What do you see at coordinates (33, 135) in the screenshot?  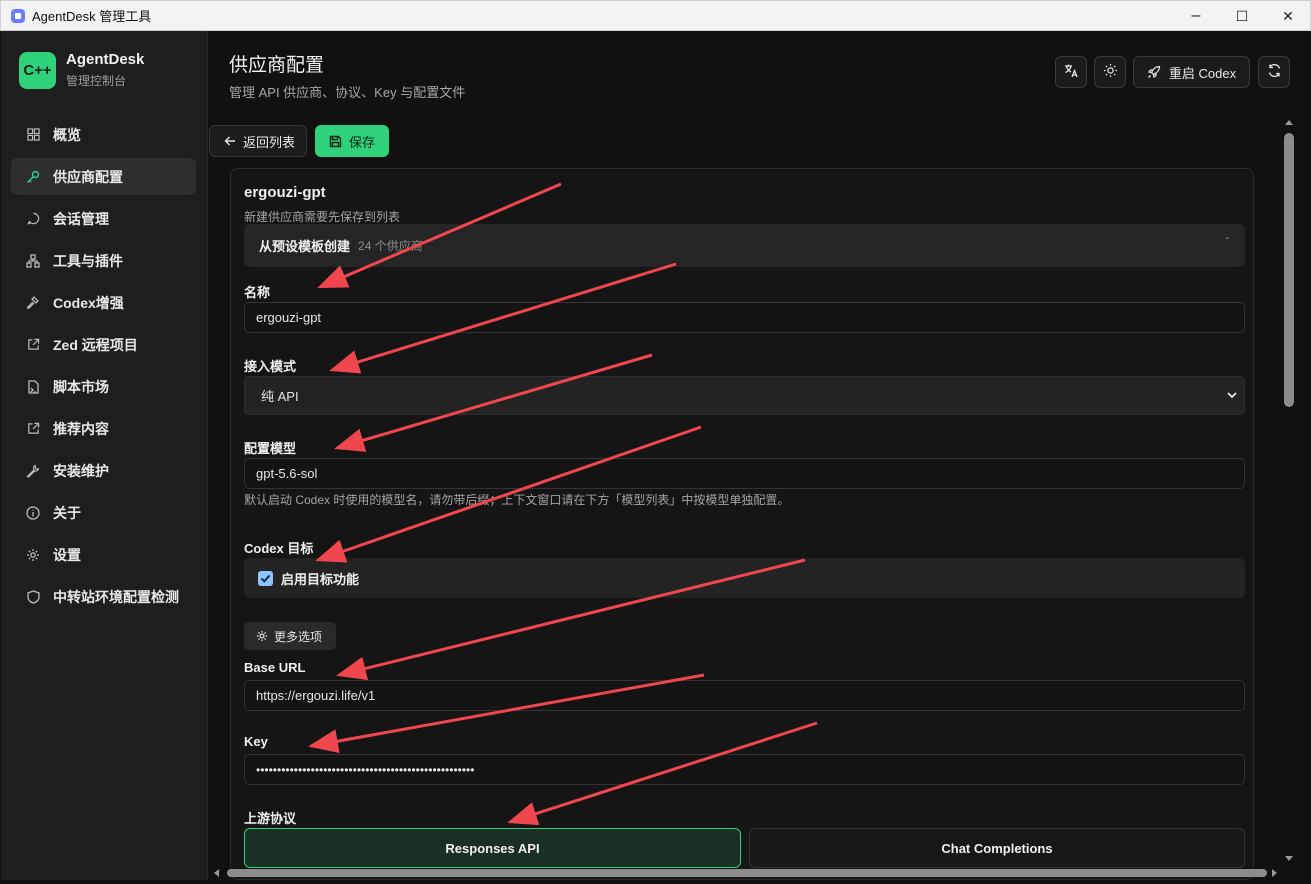 I see `grid-icon` at bounding box center [33, 135].